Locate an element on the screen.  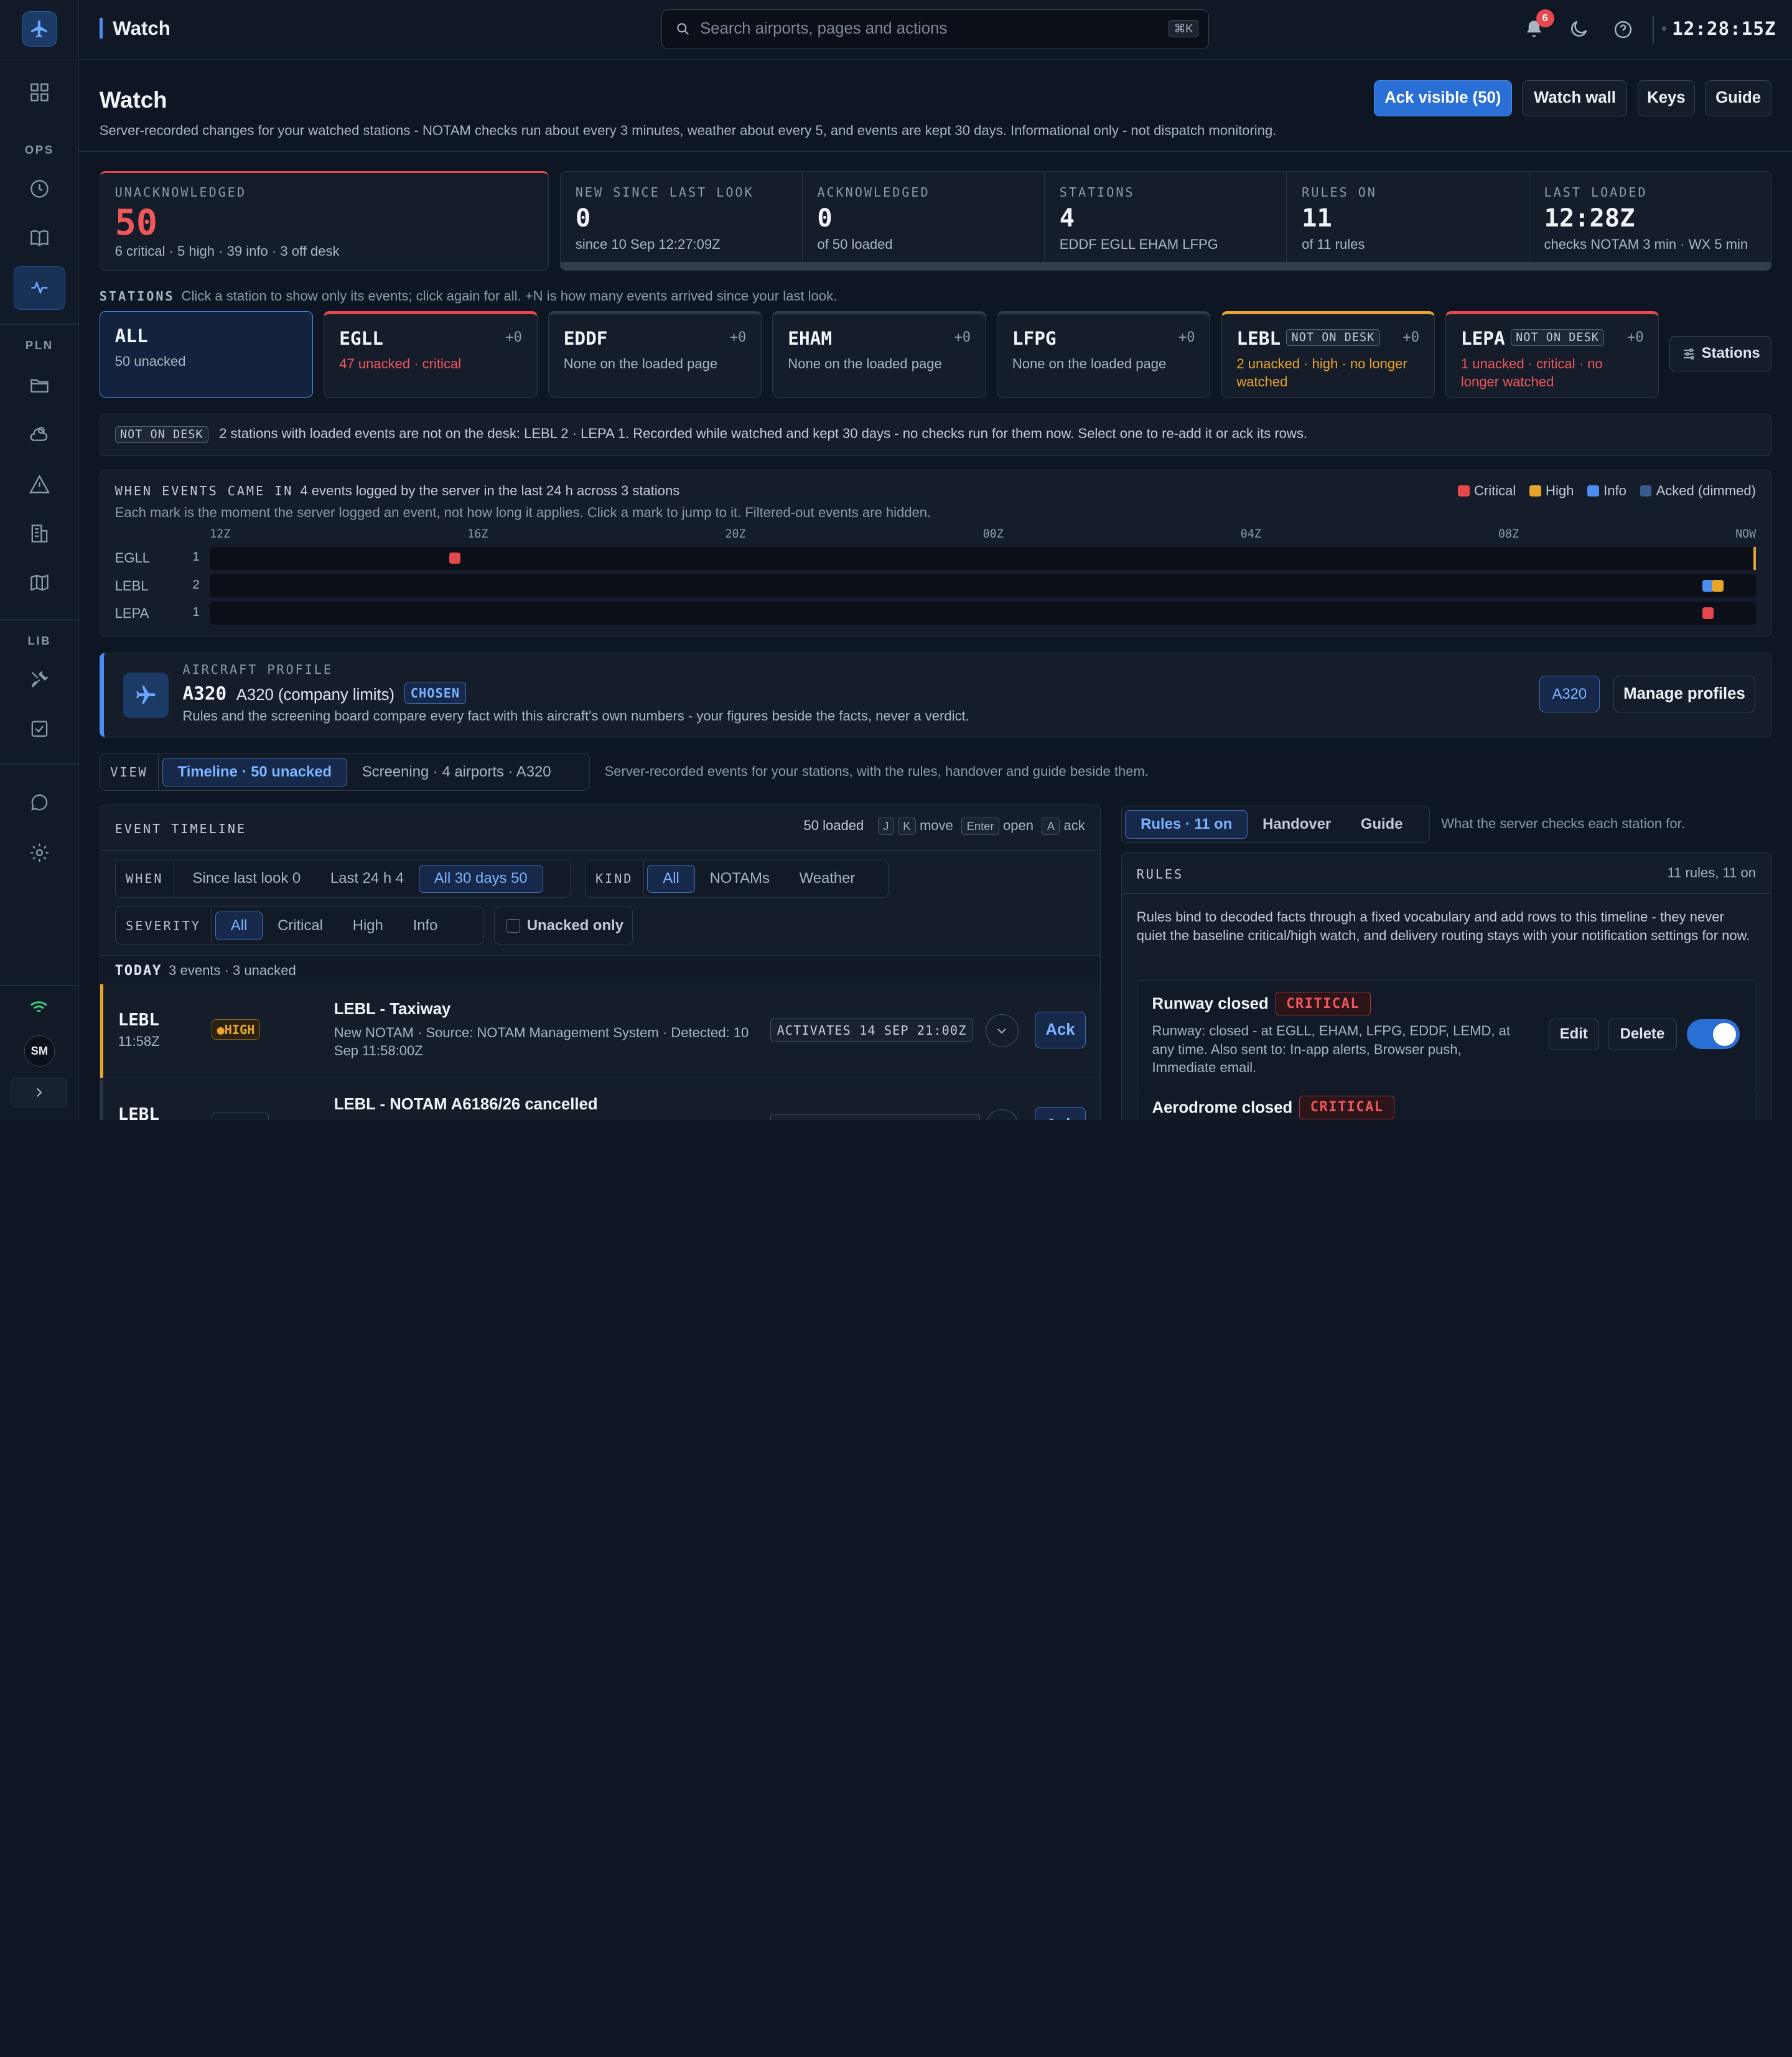
unacked-only-toggle: Unacked only is located at coordinates (563, 926).